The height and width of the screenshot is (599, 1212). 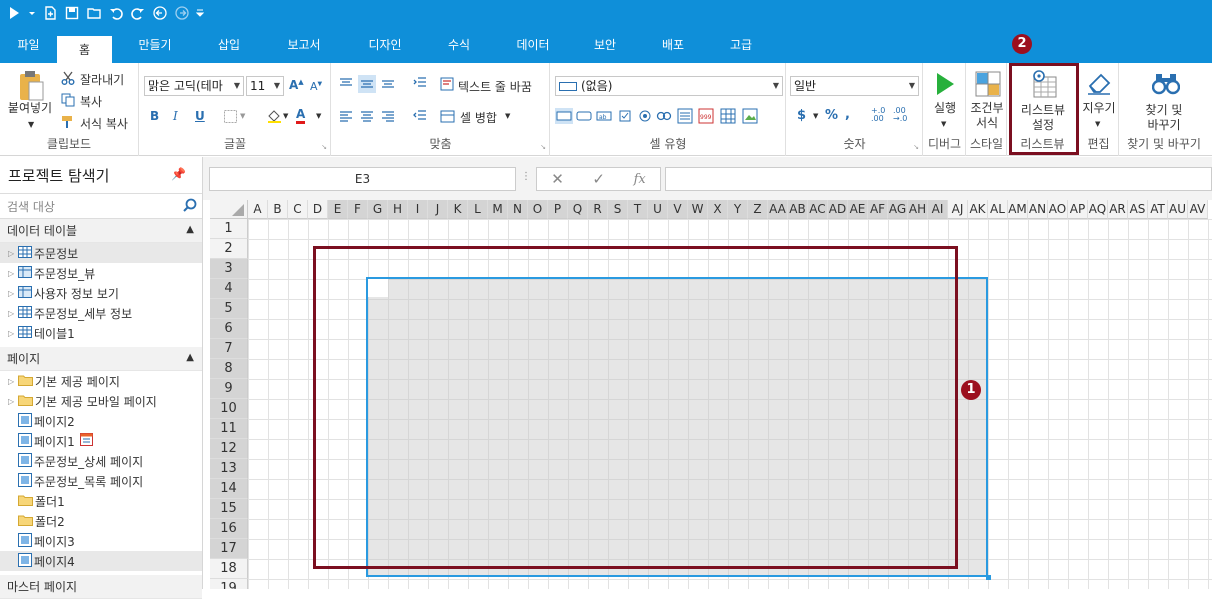 I want to click on run-button: 실행, so click(x=945, y=108).